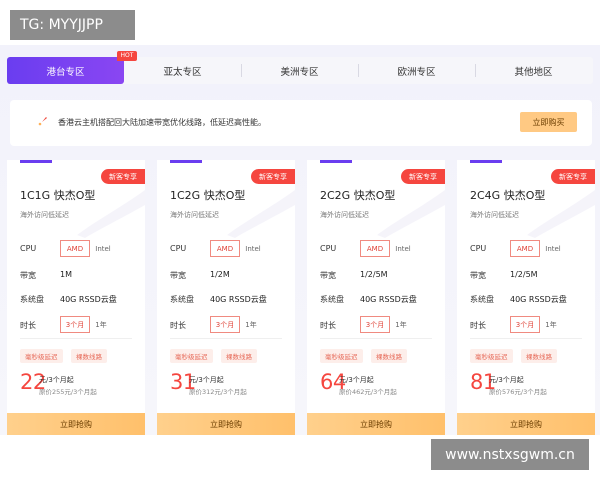 This screenshot has height=480, width=600. Describe the element at coordinates (162, 122) in the screenshot. I see `notice-text: 香港云主机搭配回大陆加速带宽优化线路，低延迟高性能。` at that location.